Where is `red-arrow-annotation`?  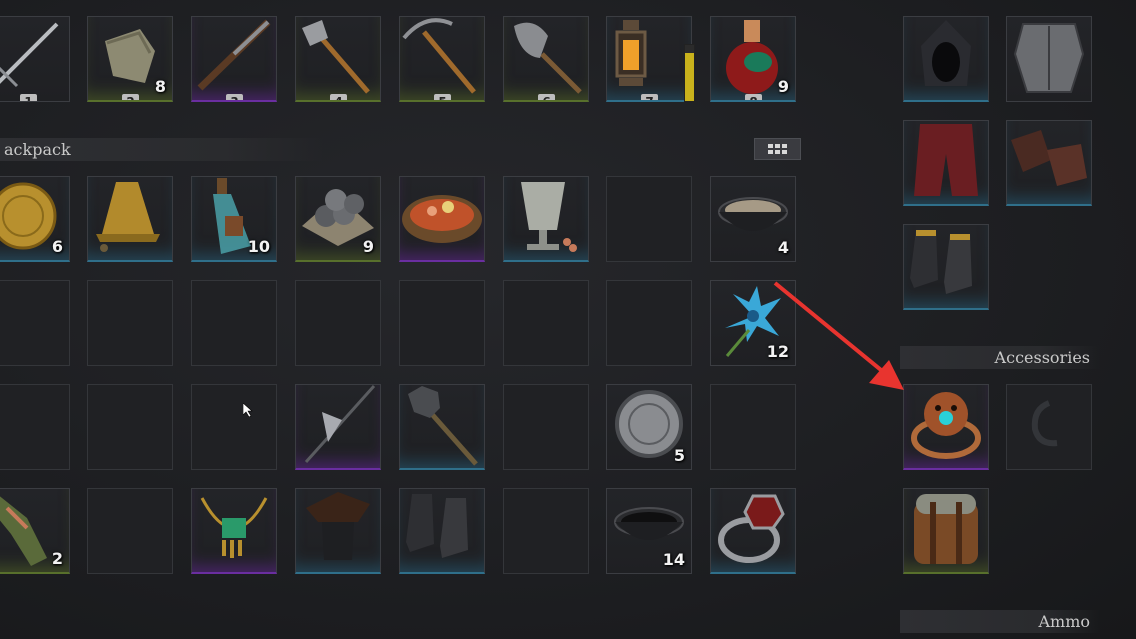 red-arrow-annotation is located at coordinates (838, 335).